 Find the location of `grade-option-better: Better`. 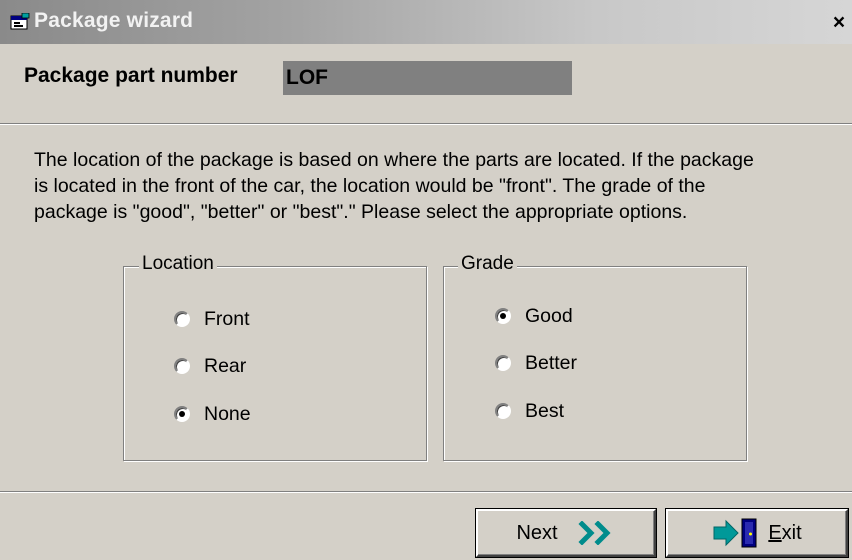

grade-option-better: Better is located at coordinates (536, 363).